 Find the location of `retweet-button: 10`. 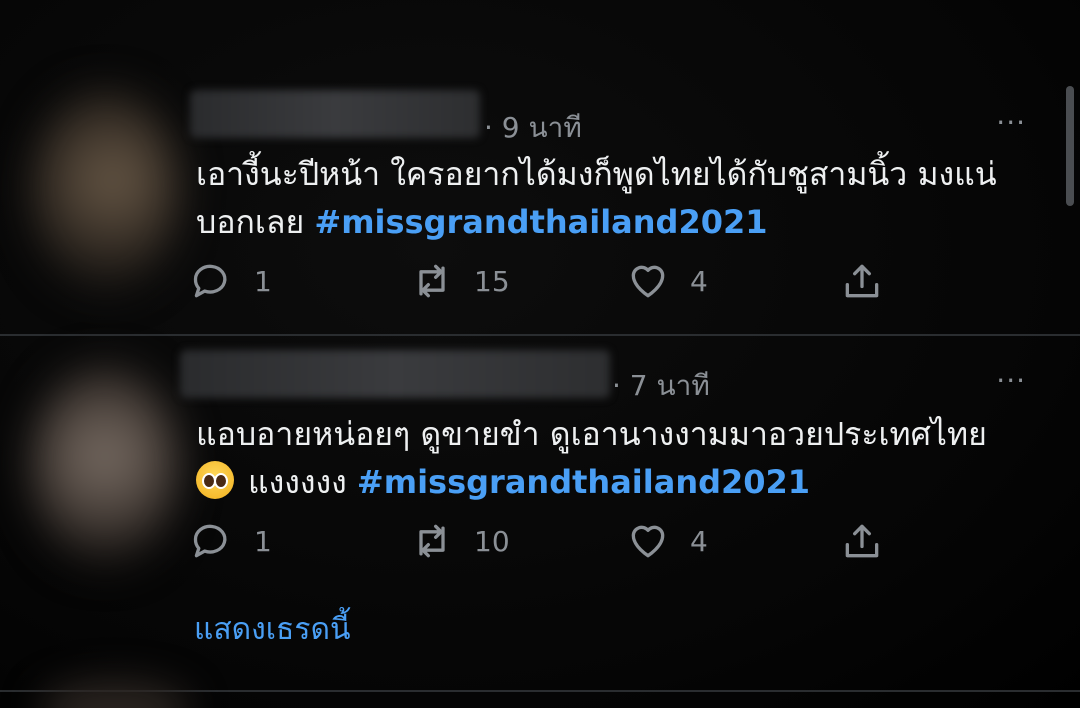

retweet-button: 10 is located at coordinates (460, 541).